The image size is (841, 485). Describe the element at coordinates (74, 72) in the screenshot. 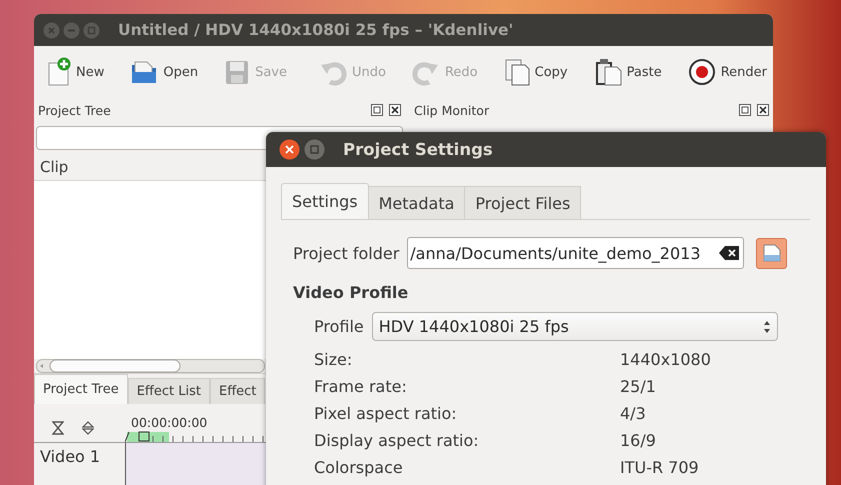

I see `new-button: New` at that location.